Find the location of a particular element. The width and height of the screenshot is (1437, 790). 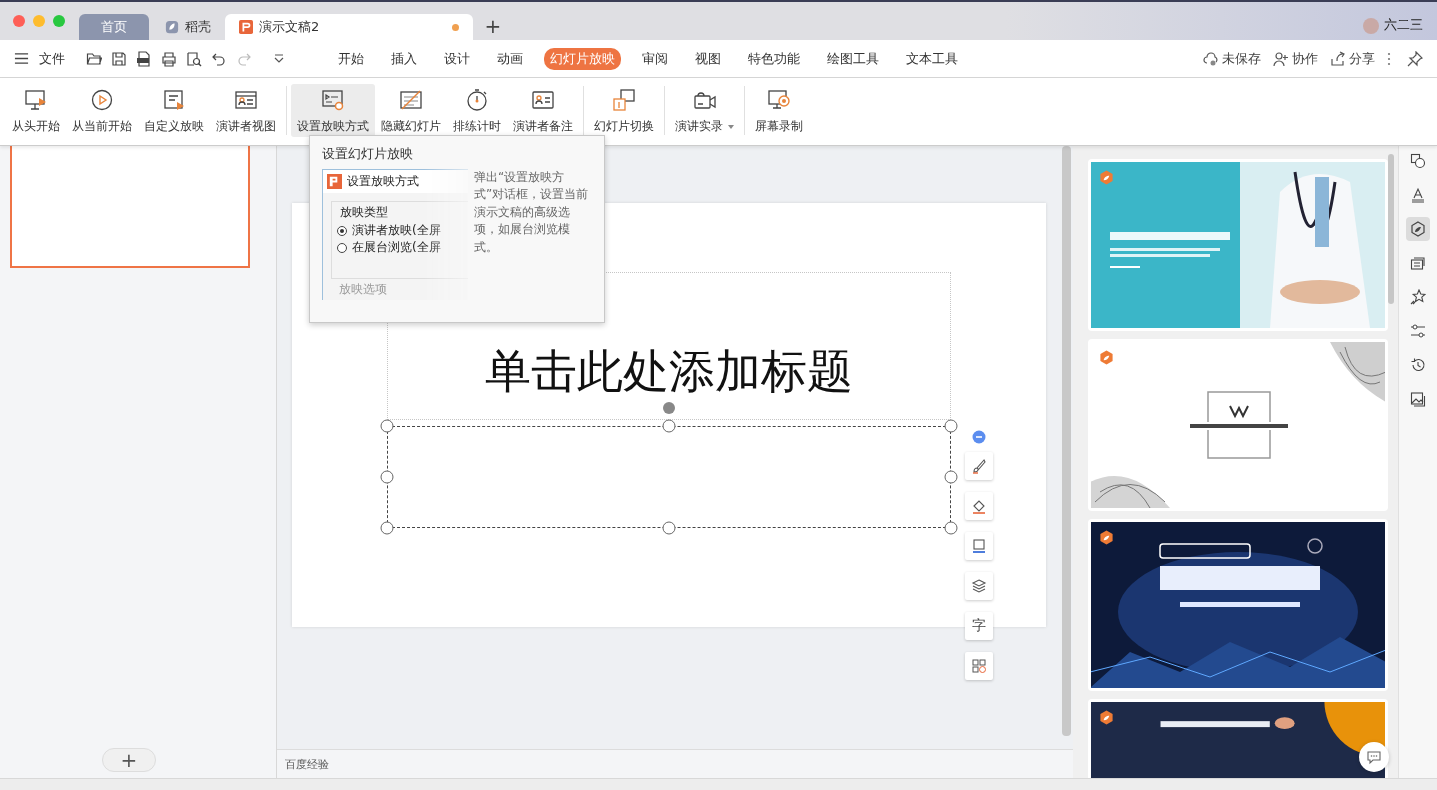

new-tab-button: + is located at coordinates (493, 26).